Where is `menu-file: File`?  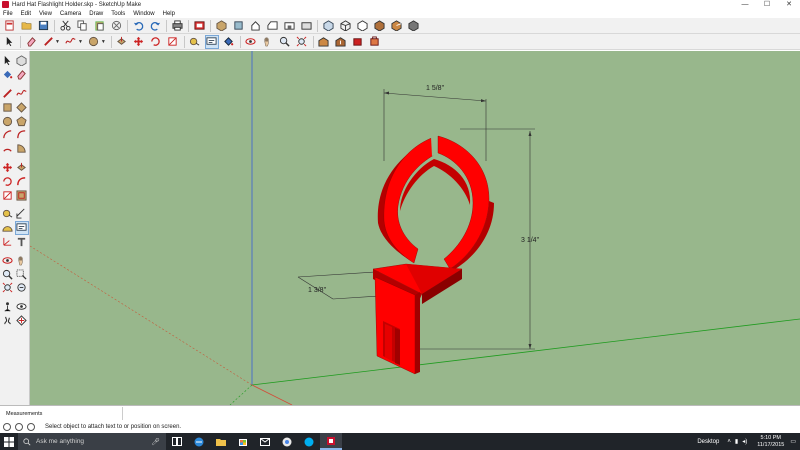
menu-file: File is located at coordinates (8, 14).